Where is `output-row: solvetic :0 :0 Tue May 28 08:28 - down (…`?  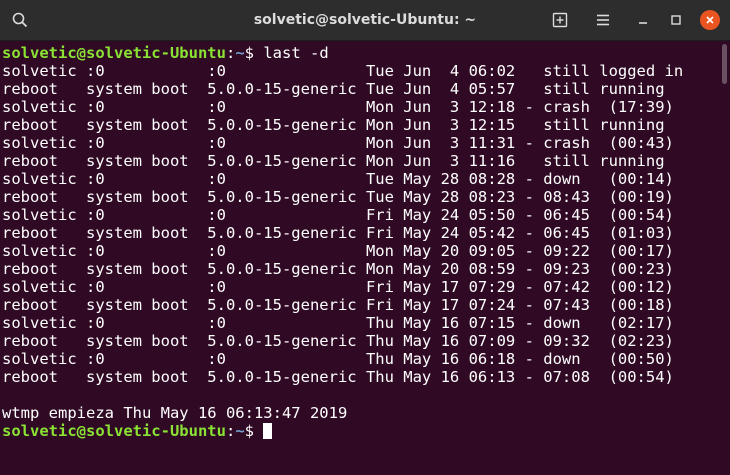 output-row: solvetic :0 :0 Tue May 28 08:28 - down (… is located at coordinates (338, 179).